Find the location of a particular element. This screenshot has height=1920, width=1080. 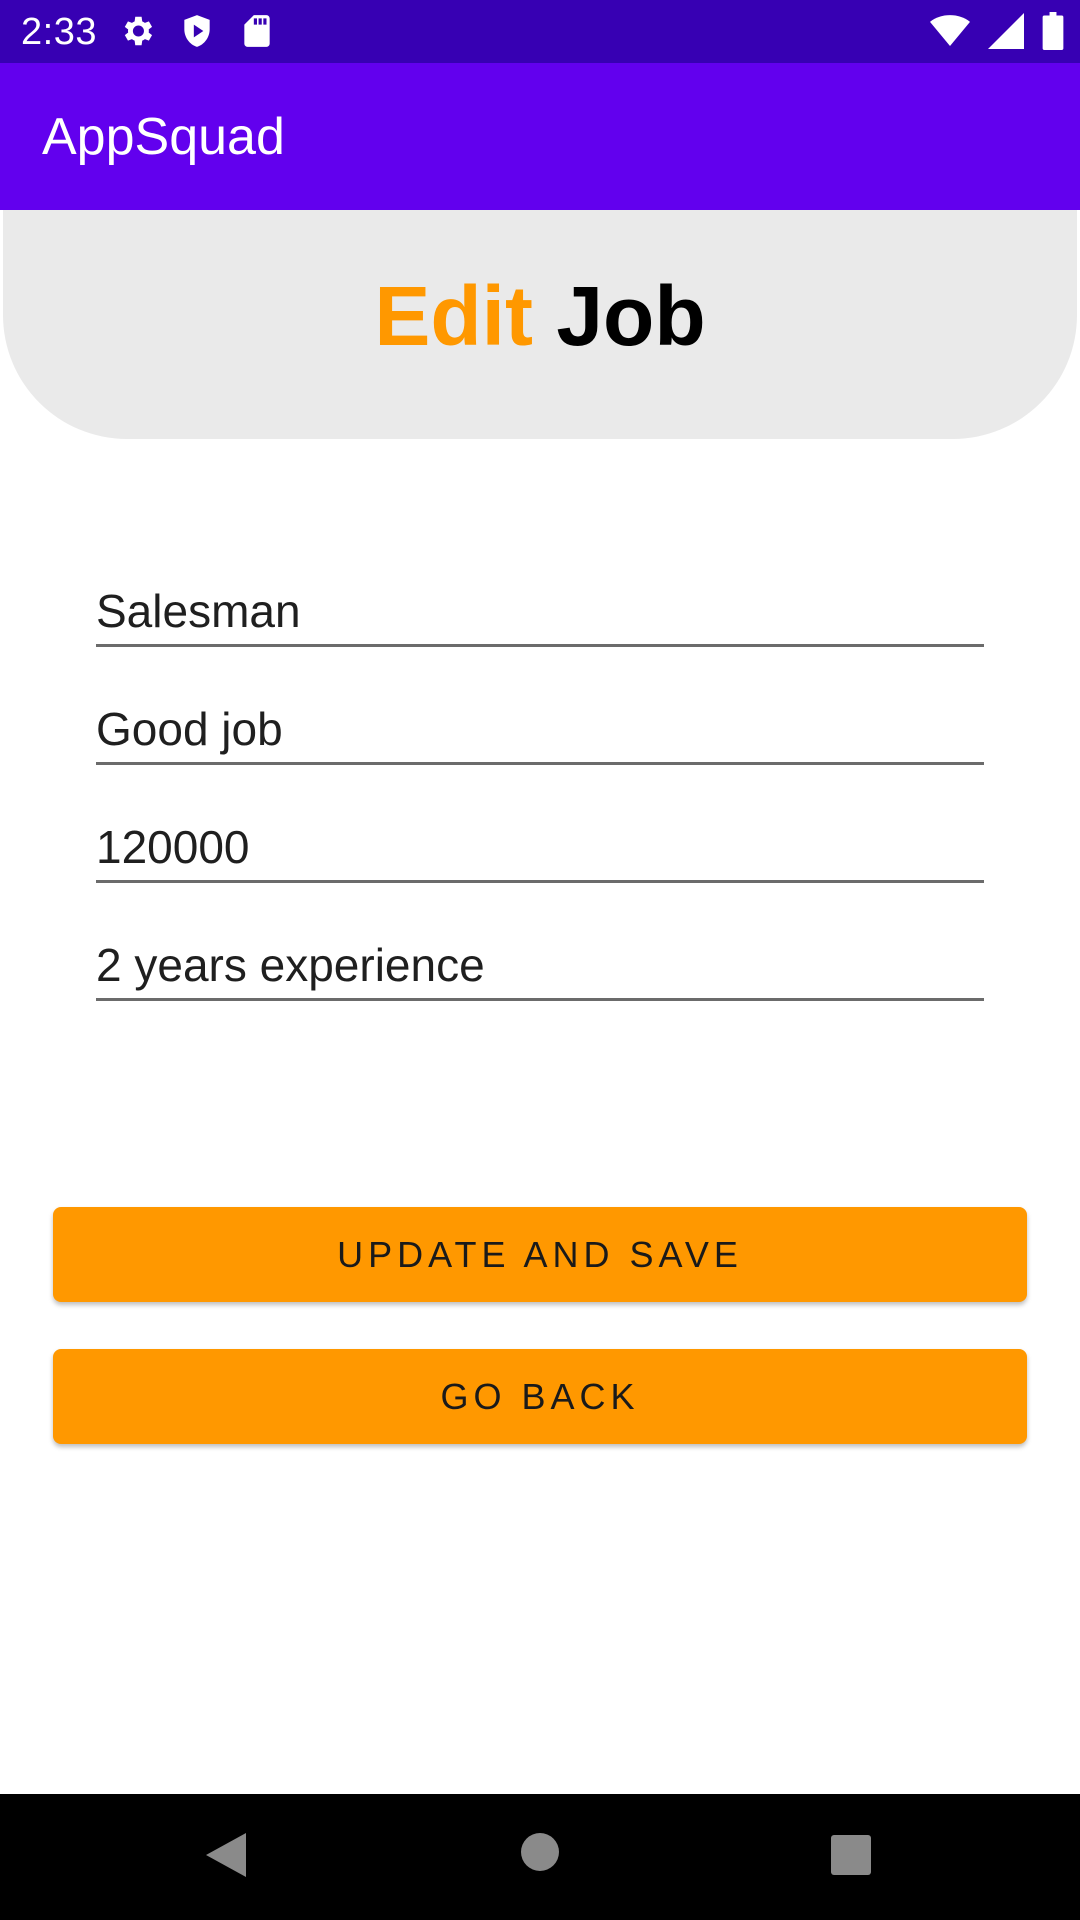

app-title: AppSquad is located at coordinates (163, 137).